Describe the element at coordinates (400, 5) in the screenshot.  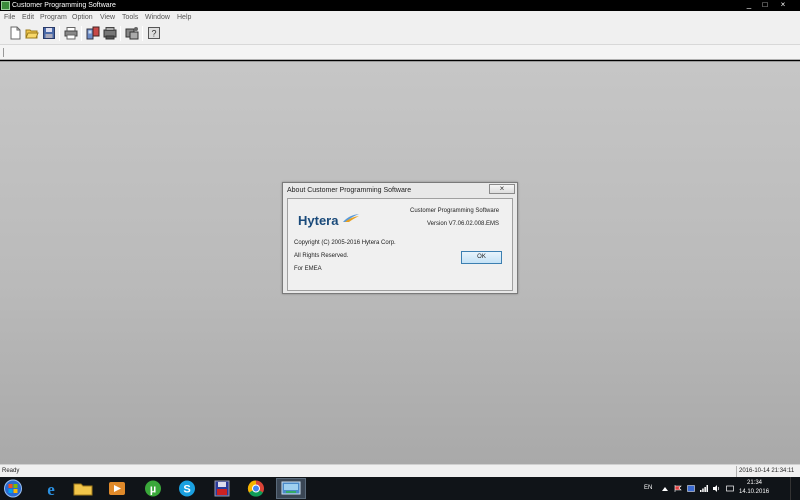
I see `title-bar: Customer Programming Software _ □ ×` at that location.